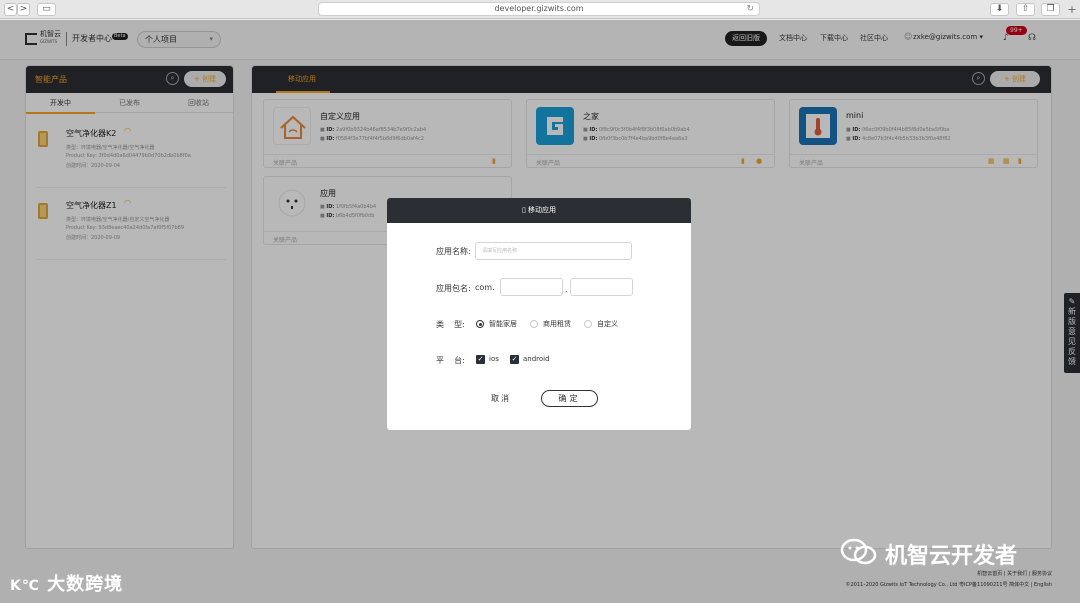 Image resolution: width=1080 pixels, height=603 pixels. I want to click on confirm-button: 确定, so click(569, 398).